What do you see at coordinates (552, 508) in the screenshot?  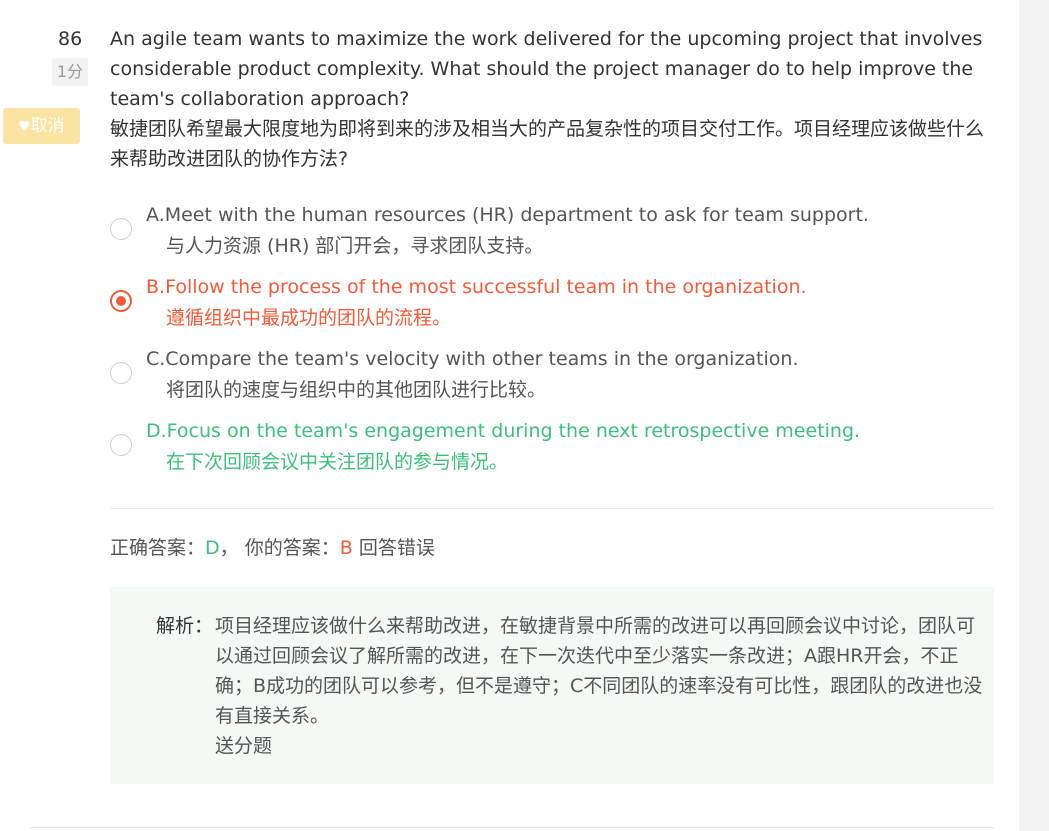 I see `divider` at bounding box center [552, 508].